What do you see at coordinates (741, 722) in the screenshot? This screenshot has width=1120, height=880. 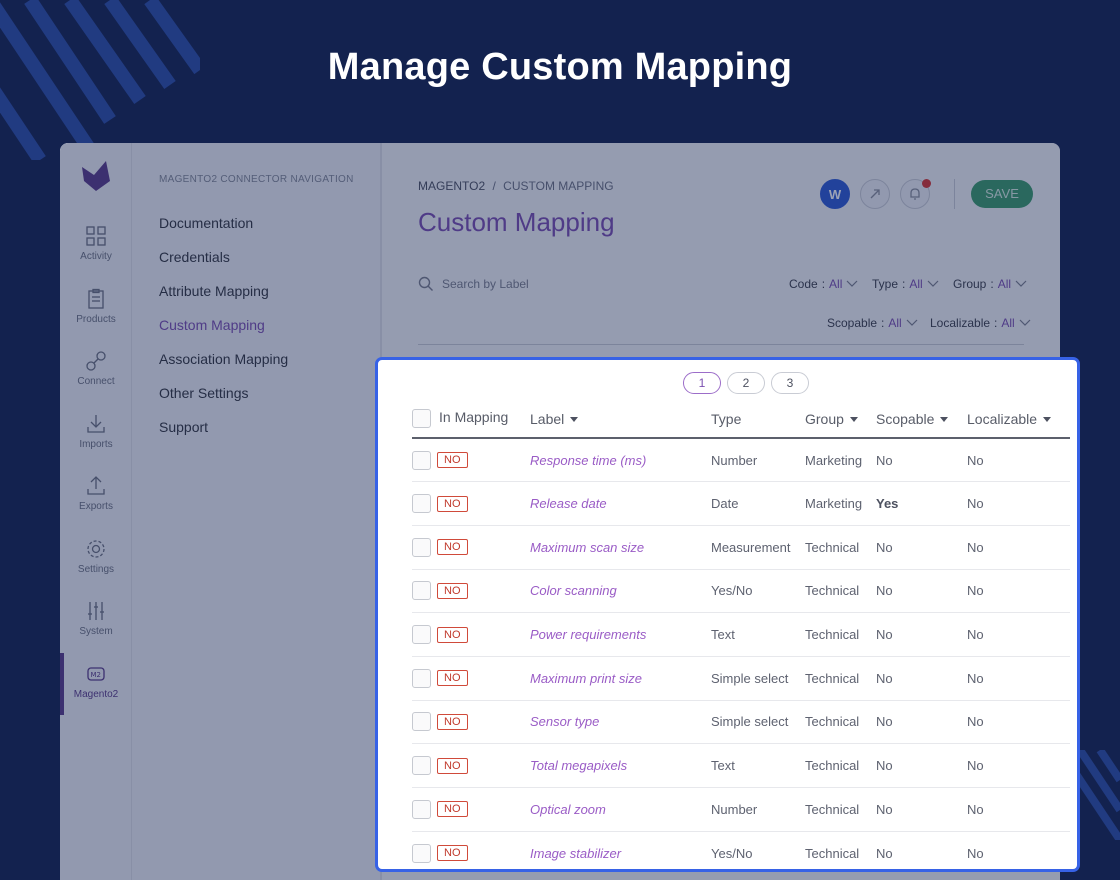 I see `table-row: NO Sensor type Simple select Technical No No` at bounding box center [741, 722].